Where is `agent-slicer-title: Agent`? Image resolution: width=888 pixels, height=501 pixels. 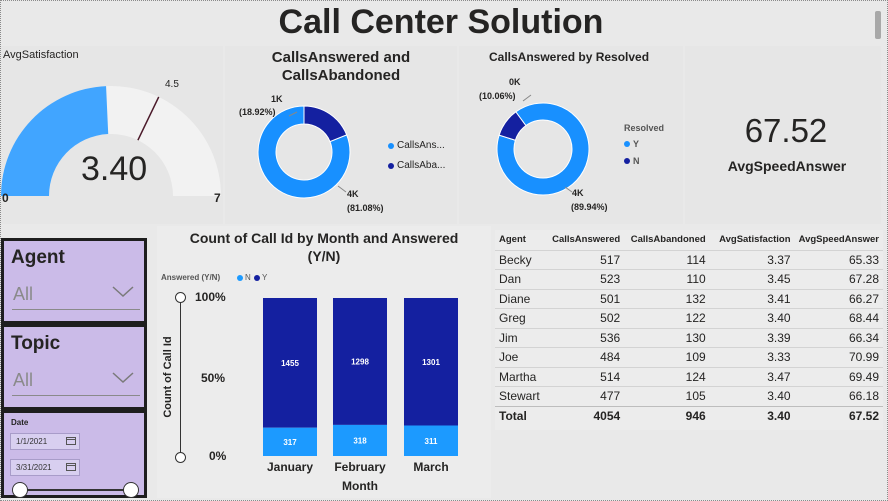
agent-slicer-title: Agent is located at coordinates (38, 257).